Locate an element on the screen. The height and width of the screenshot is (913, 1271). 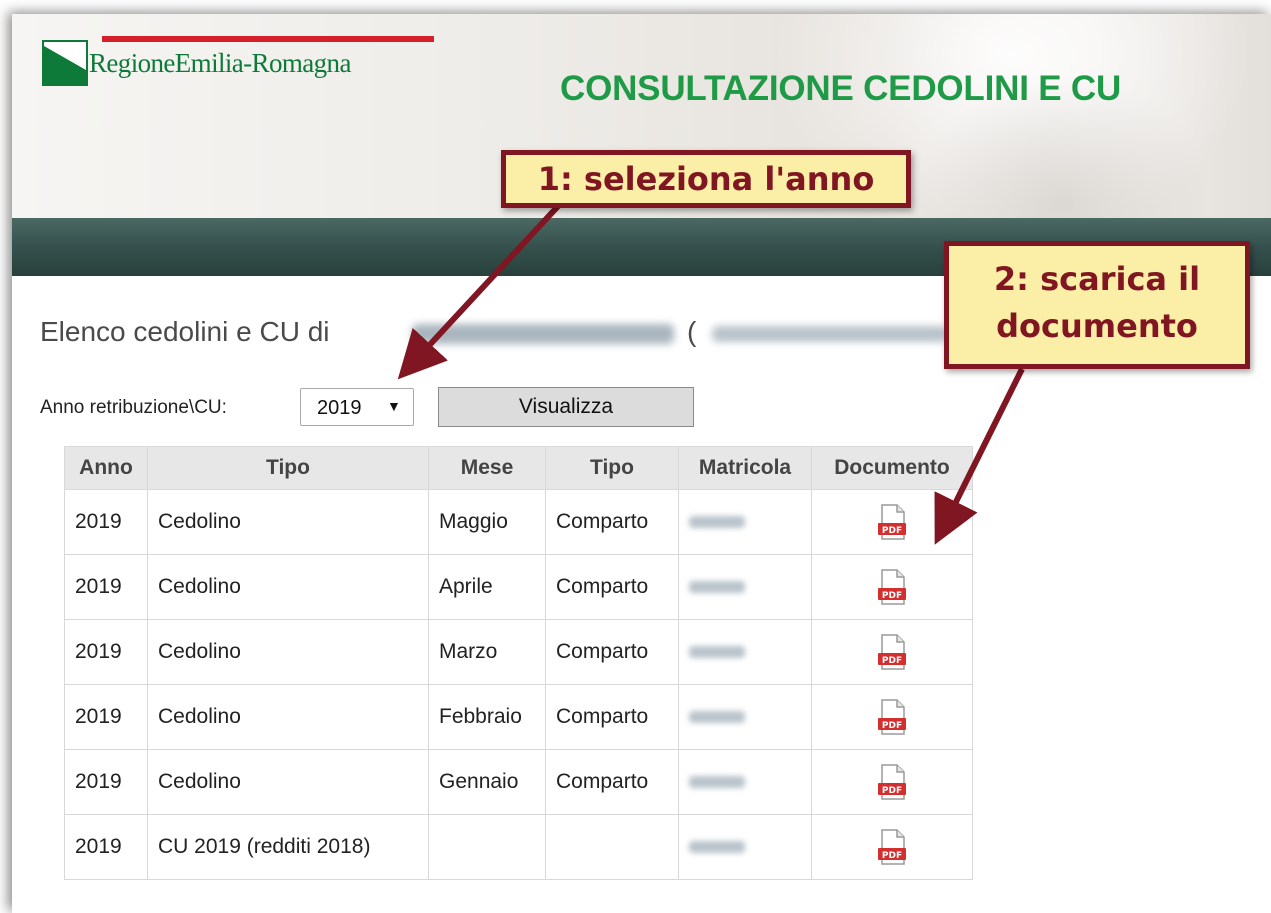
callout-download-line1: 2: scarica il is located at coordinates (1097, 279).